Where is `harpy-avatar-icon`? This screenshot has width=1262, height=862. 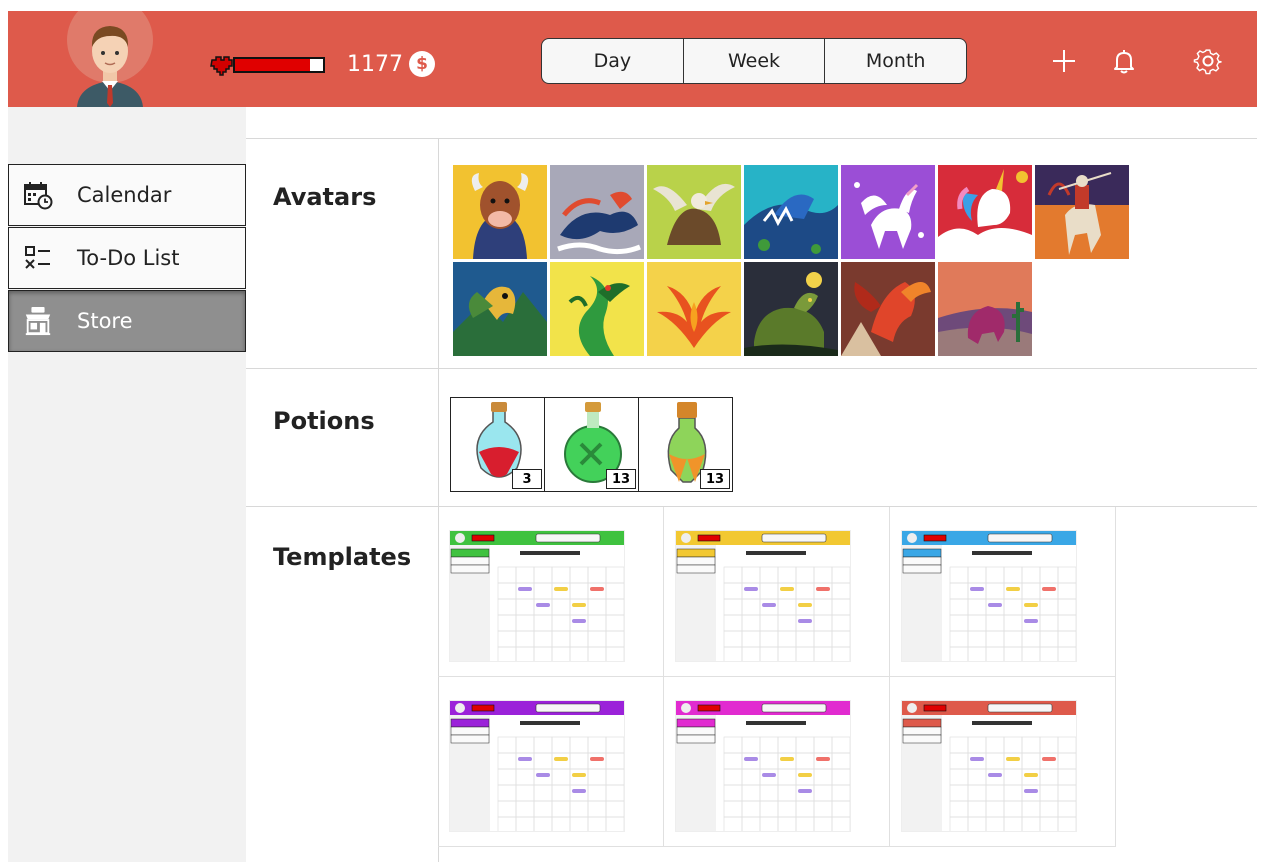 harpy-avatar-icon is located at coordinates (500, 309).